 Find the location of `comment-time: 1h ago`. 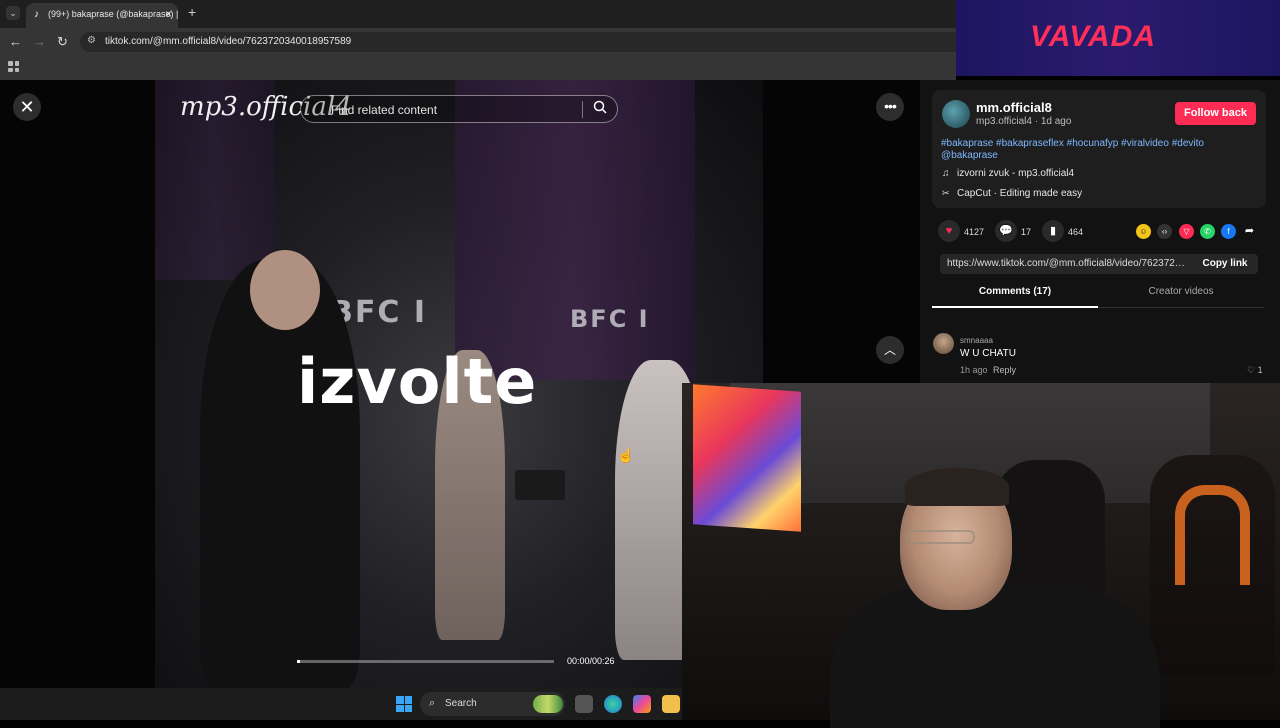

comment-time: 1h ago is located at coordinates (974, 370).